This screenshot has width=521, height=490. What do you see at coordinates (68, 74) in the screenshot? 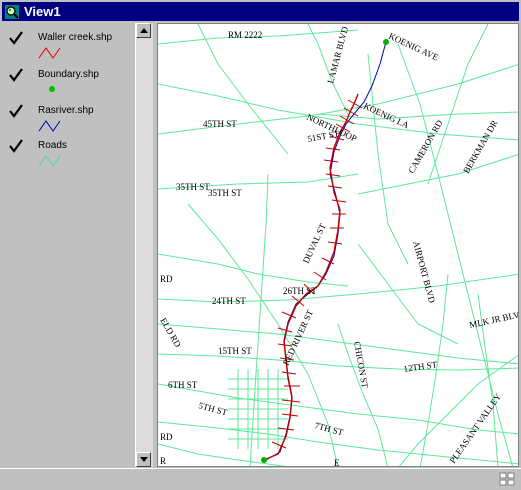
I see `layer-name: Boundary.shp` at bounding box center [68, 74].